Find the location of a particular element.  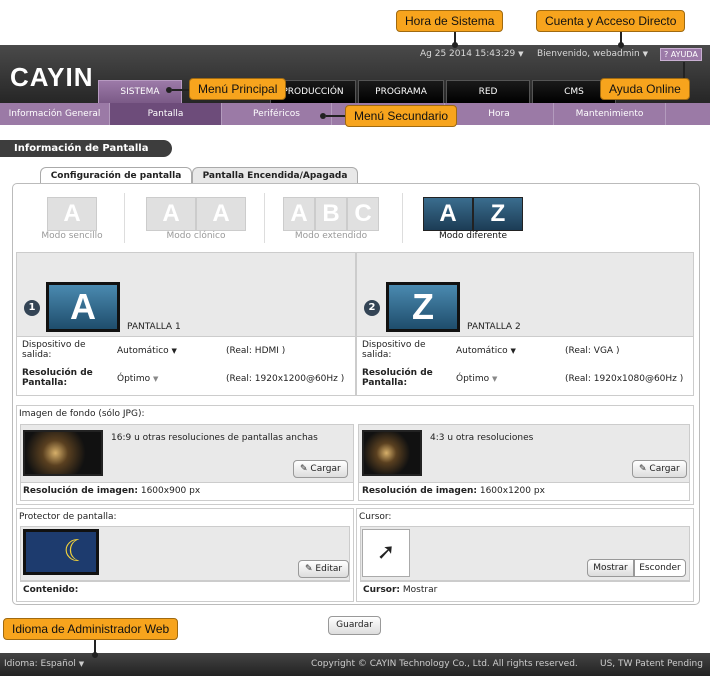

callout-online-help: Ayuda Online is located at coordinates (645, 89).